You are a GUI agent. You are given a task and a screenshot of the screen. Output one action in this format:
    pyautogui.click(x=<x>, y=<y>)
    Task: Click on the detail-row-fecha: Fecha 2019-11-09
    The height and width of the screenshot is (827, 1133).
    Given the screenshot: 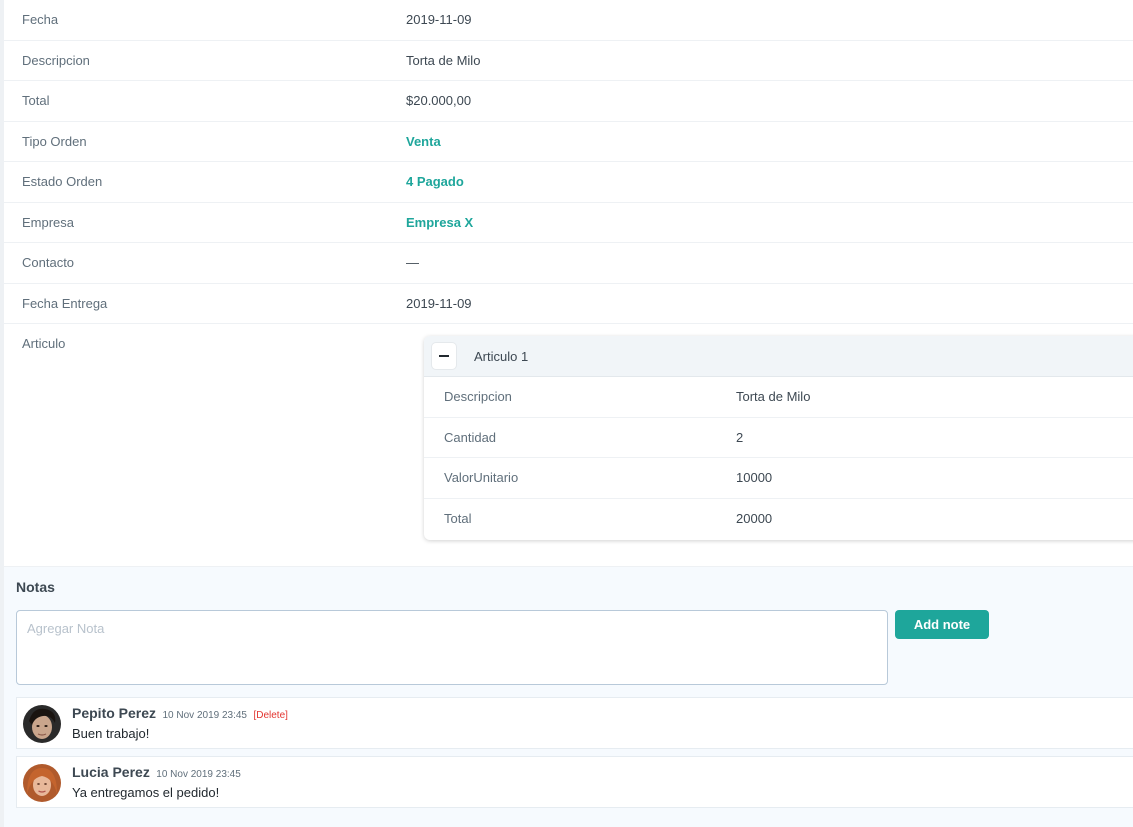 What is the action you would take?
    pyautogui.click(x=568, y=20)
    